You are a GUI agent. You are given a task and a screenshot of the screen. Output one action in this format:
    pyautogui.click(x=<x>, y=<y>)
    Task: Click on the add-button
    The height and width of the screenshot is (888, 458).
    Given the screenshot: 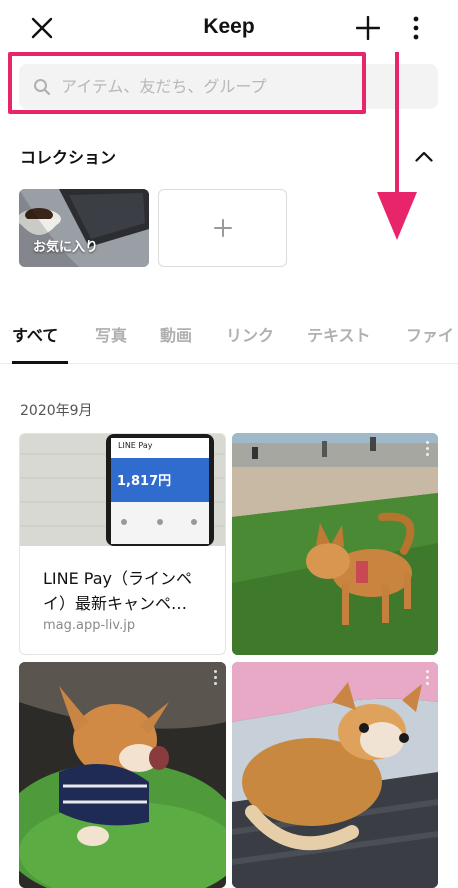 What is the action you would take?
    pyautogui.click(x=368, y=28)
    